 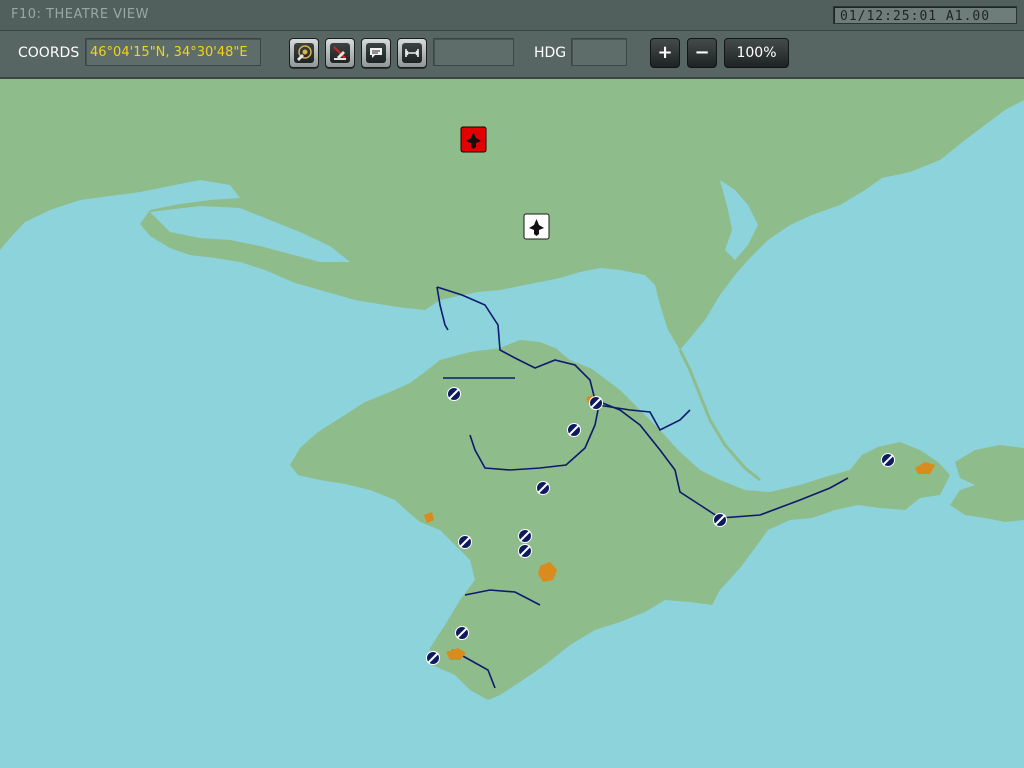 What do you see at coordinates (702, 53) in the screenshot?
I see `zoom-out-button: −` at bounding box center [702, 53].